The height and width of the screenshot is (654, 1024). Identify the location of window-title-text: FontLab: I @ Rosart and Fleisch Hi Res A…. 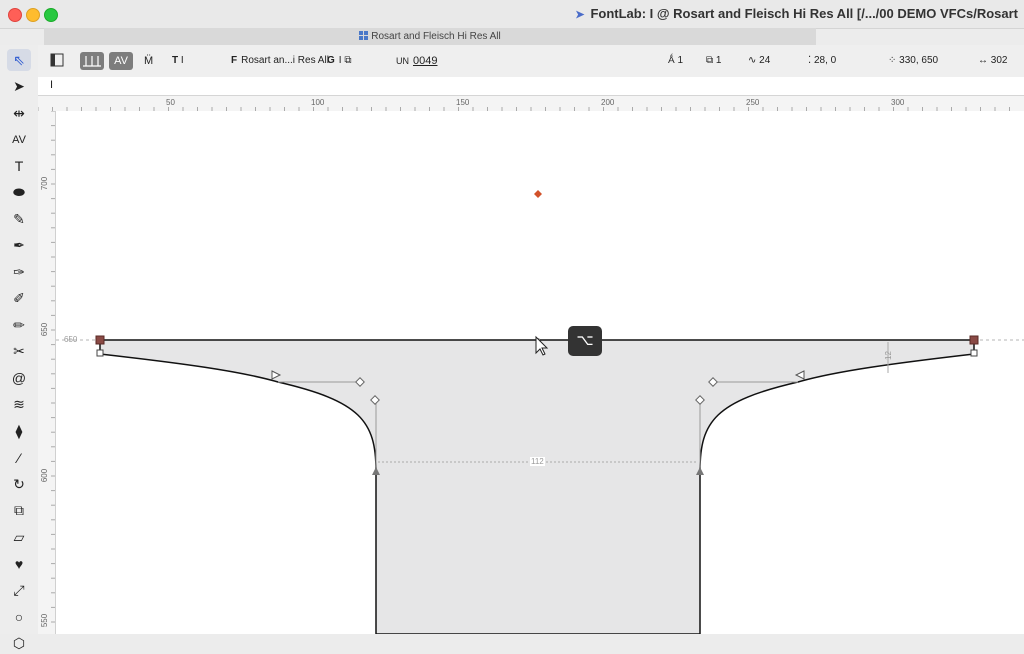
(804, 13).